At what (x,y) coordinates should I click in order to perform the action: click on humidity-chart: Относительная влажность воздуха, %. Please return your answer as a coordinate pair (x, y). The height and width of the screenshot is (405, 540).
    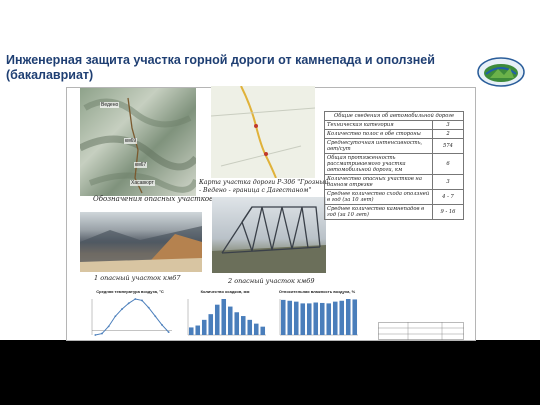
    Looking at the image, I should click on (317, 315).